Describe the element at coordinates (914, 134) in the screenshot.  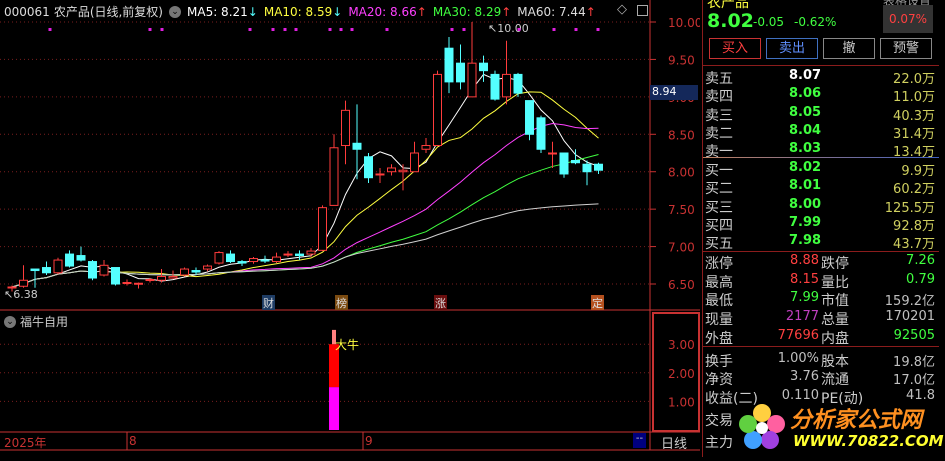
I see `level-volume: 31.4万` at that location.